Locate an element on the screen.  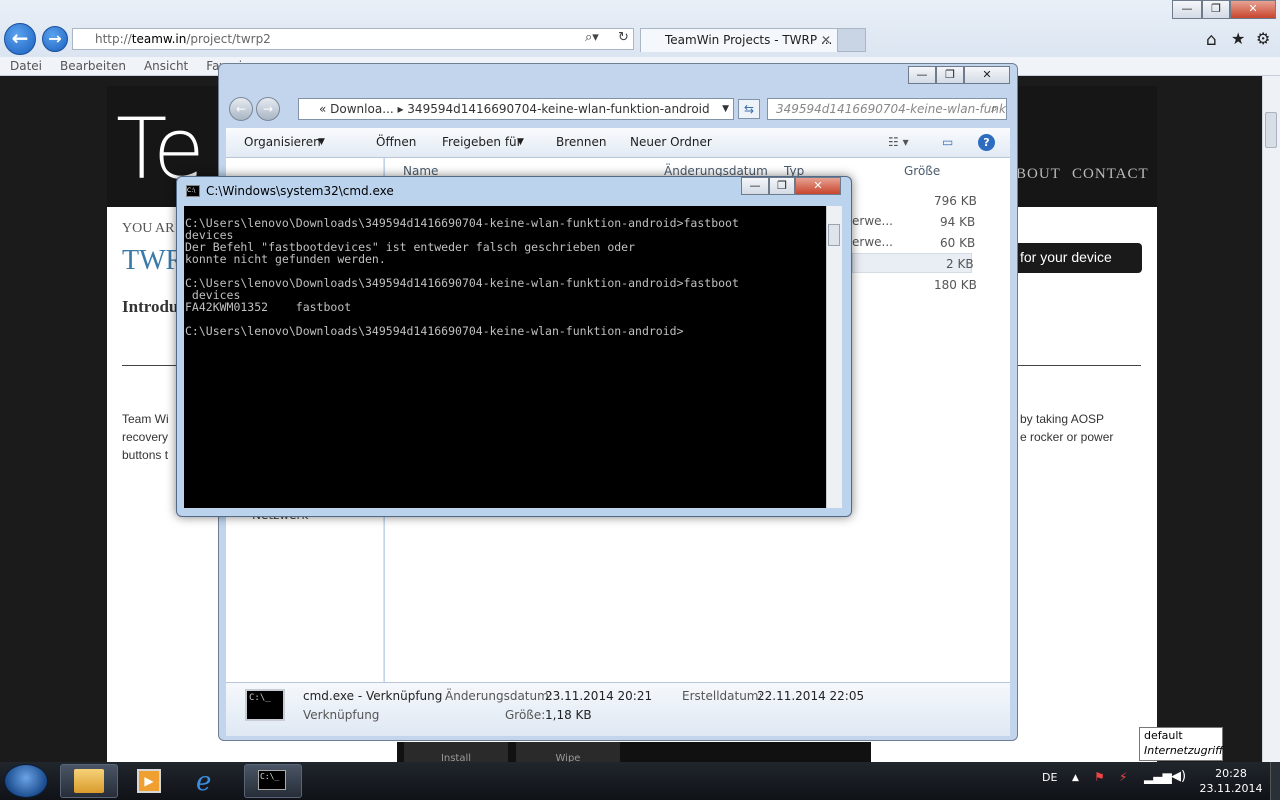
cmd-shortcut-icon: C:\_ is located at coordinates (265, 705).